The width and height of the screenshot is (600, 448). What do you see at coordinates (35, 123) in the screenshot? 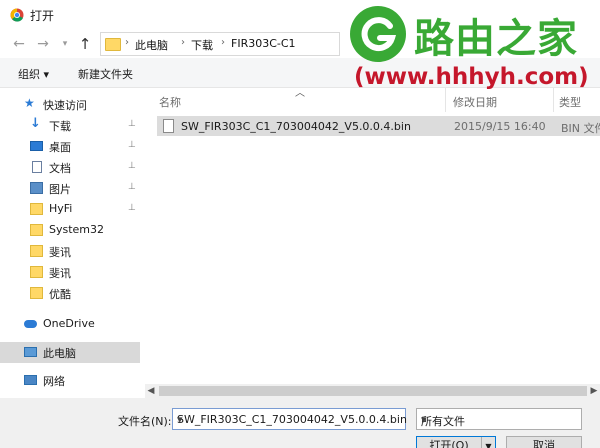
I see `download-arrow-icon: ↓` at bounding box center [35, 123].